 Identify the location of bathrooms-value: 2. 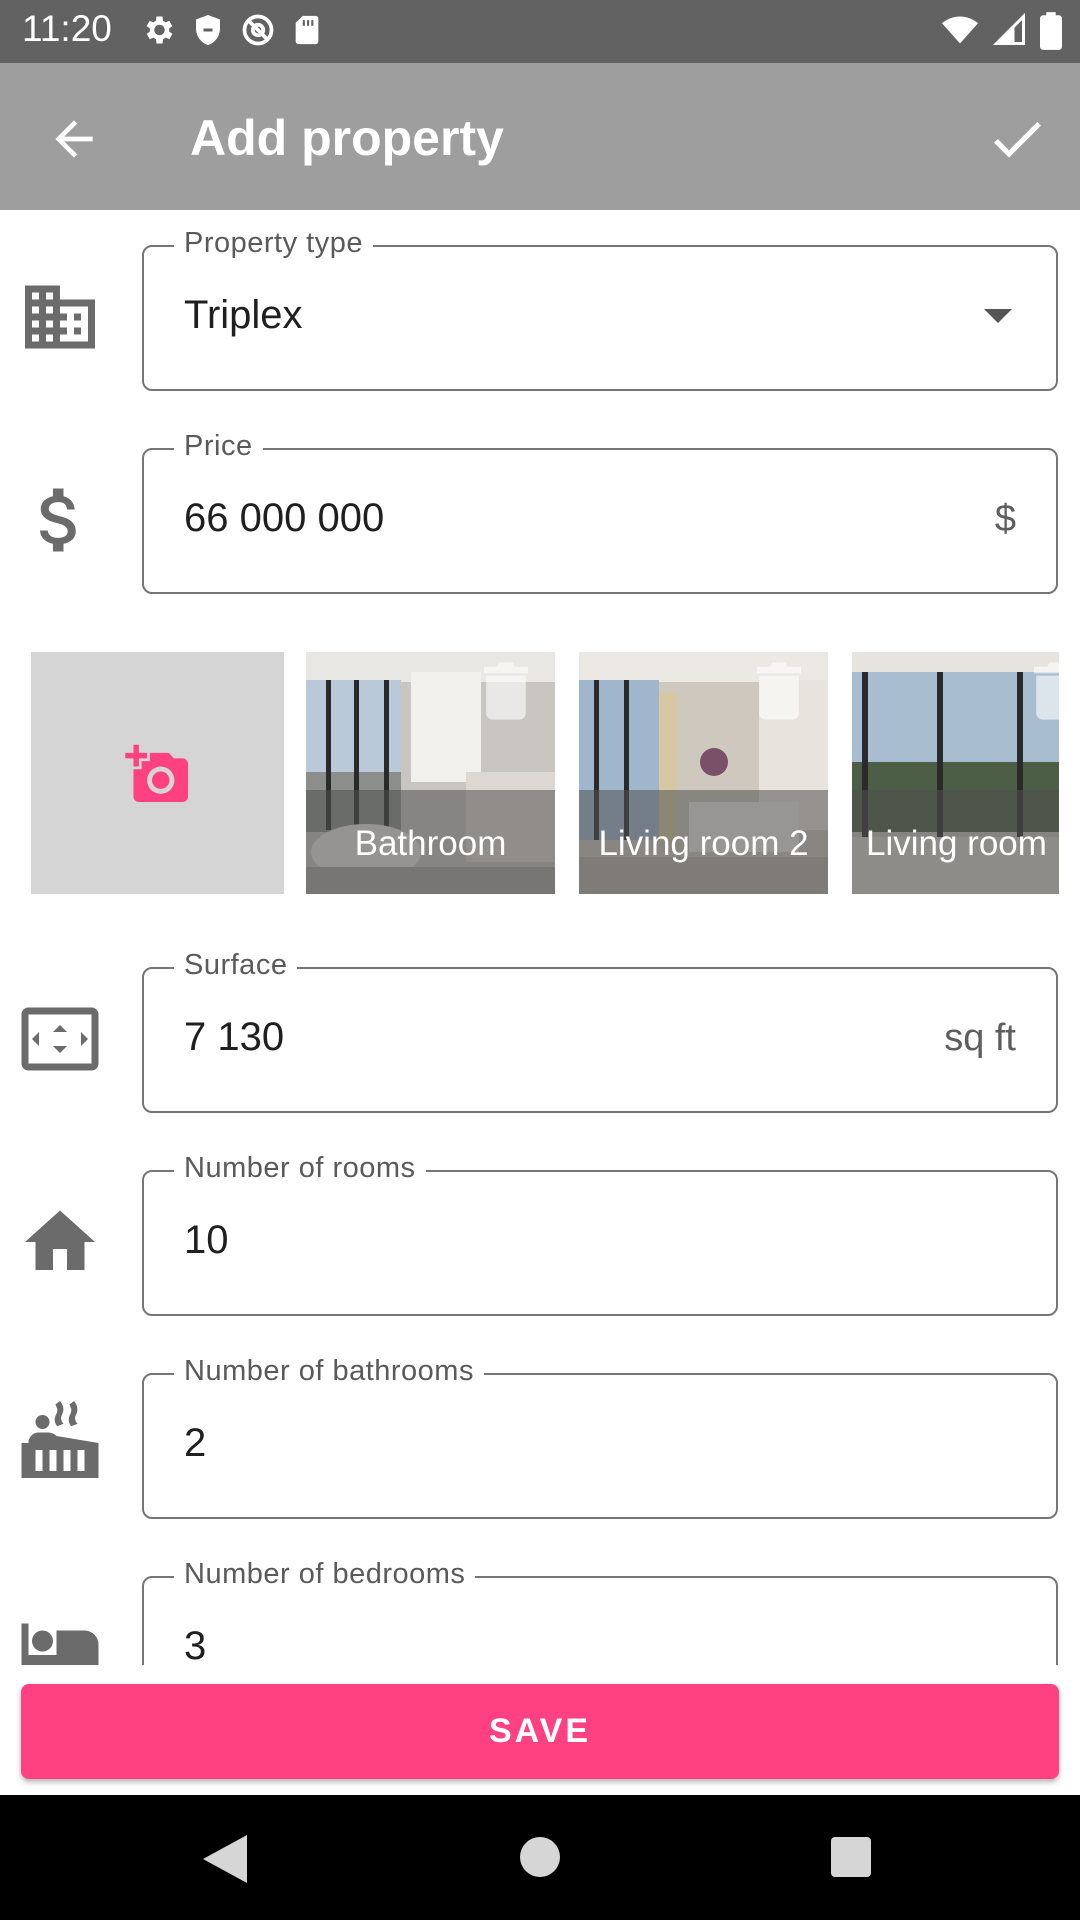
(195, 1443).